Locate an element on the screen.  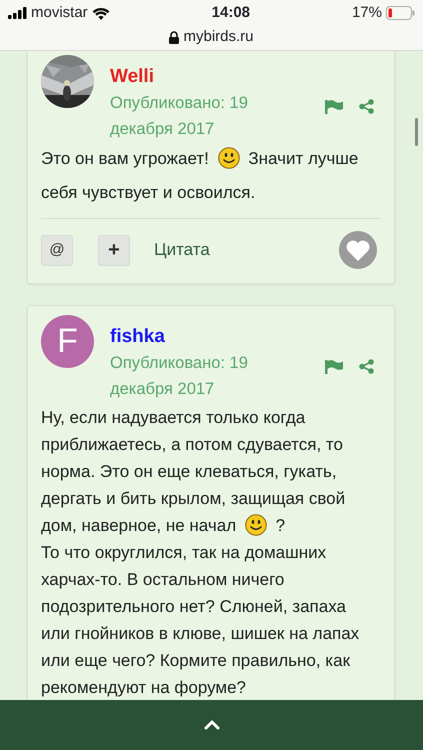
post-text: Ну, если надувается только когда приближаетесь, а потом сдувается, то норма. Это он еще клеваться, гукать, дергать и бить крылом, защищая свой дом, наверное, не начал ? is located at coordinates (193, 472).